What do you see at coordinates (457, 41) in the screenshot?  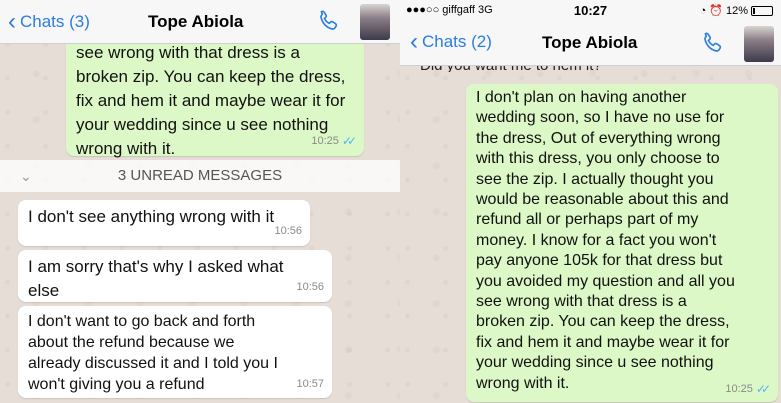 I see `back-label: Chats (2)` at bounding box center [457, 41].